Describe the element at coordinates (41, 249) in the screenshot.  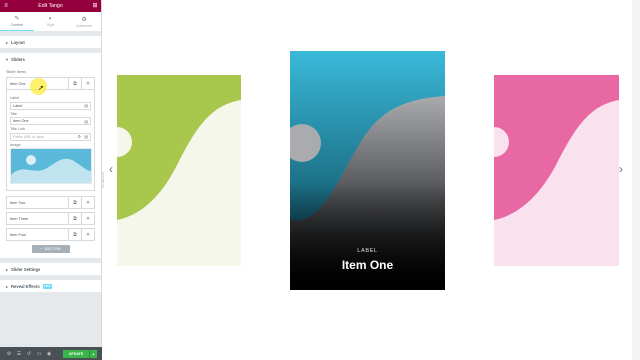
I see `plus-icon: +` at that location.